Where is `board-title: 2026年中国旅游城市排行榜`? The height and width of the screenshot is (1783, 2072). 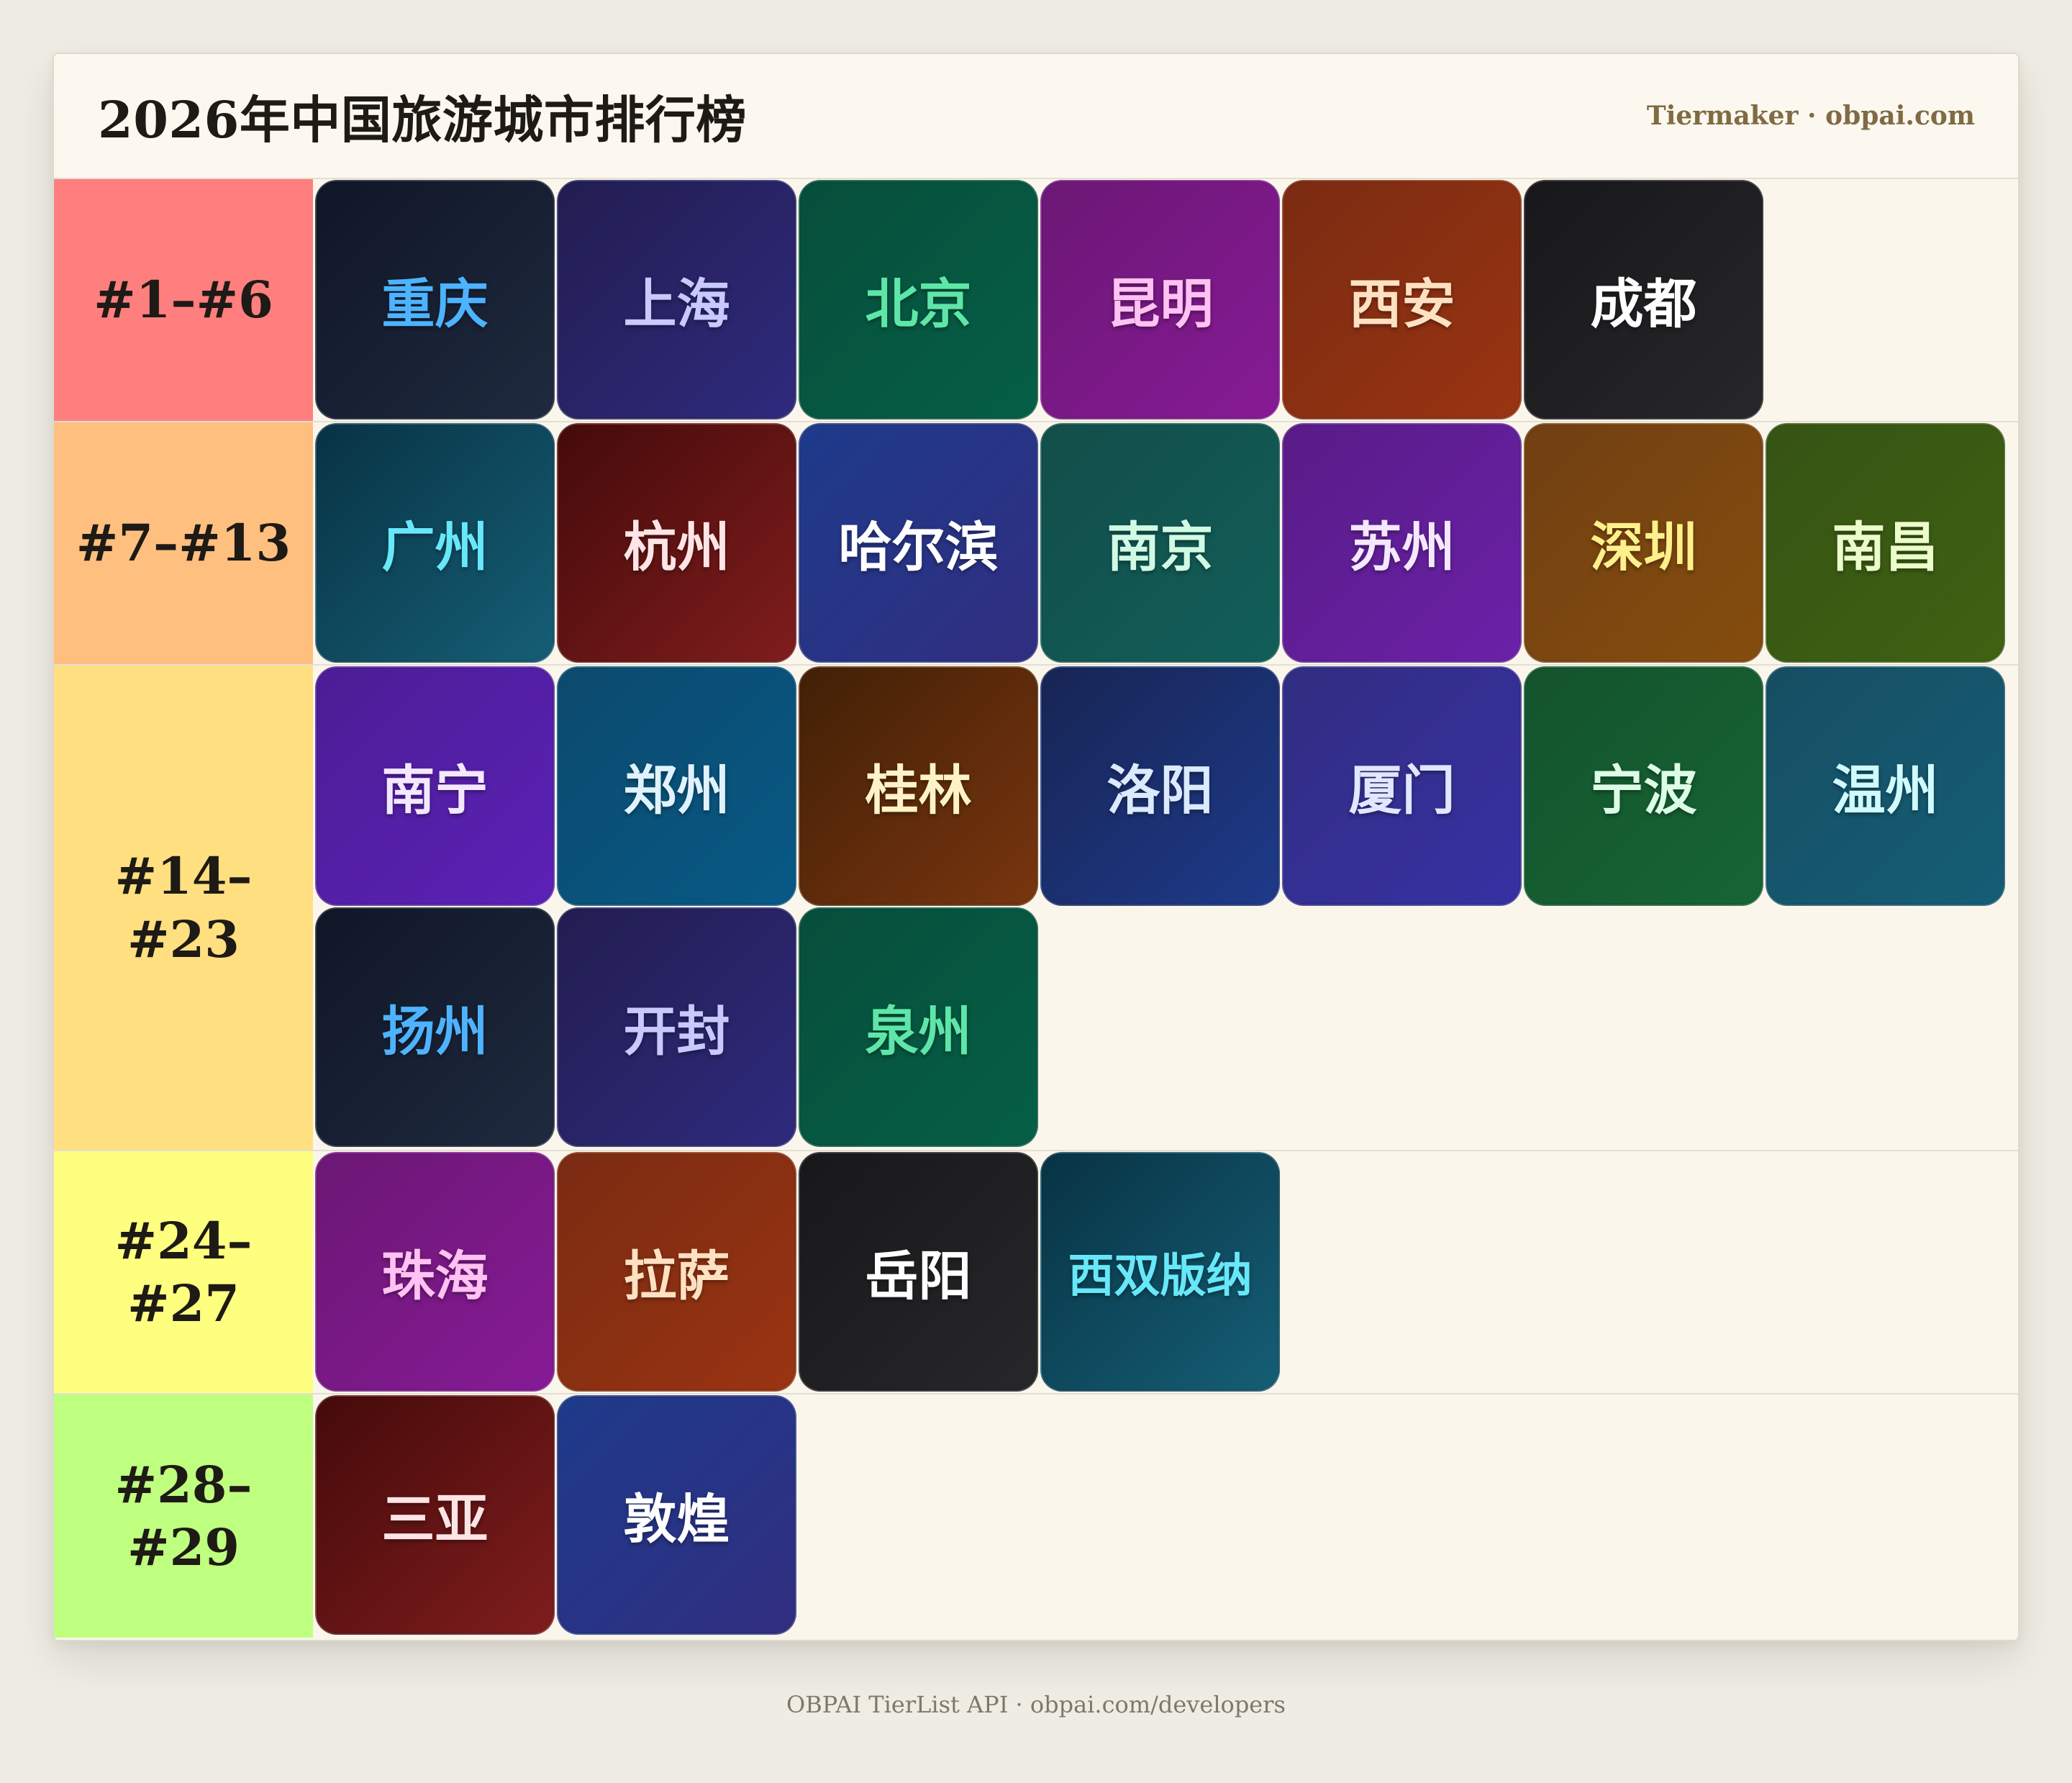
board-title: 2026年中国旅游城市排行榜 is located at coordinates (423, 119).